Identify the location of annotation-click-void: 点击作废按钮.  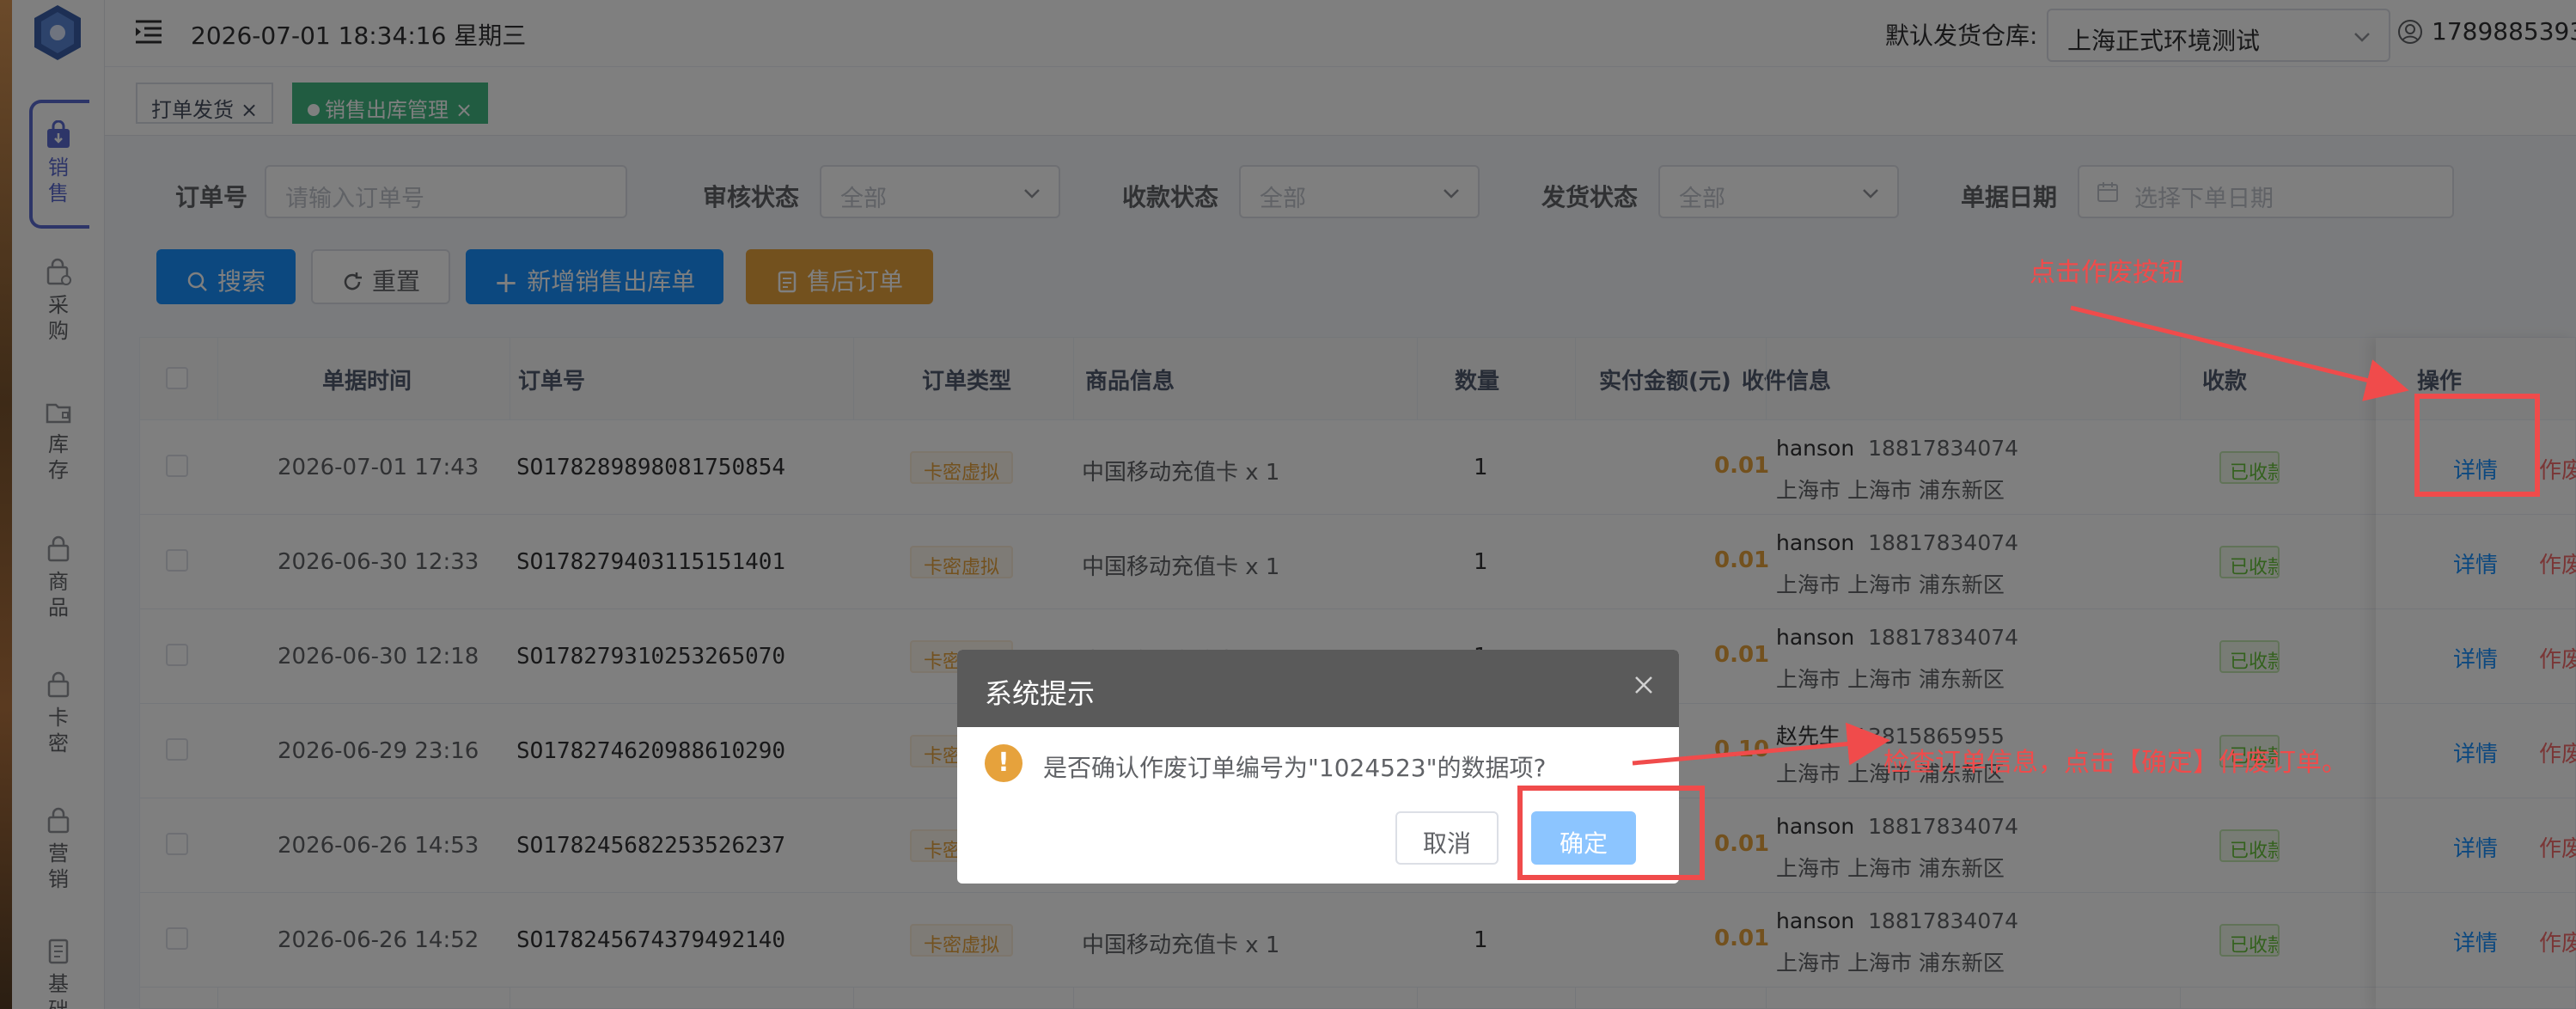
(2107, 273).